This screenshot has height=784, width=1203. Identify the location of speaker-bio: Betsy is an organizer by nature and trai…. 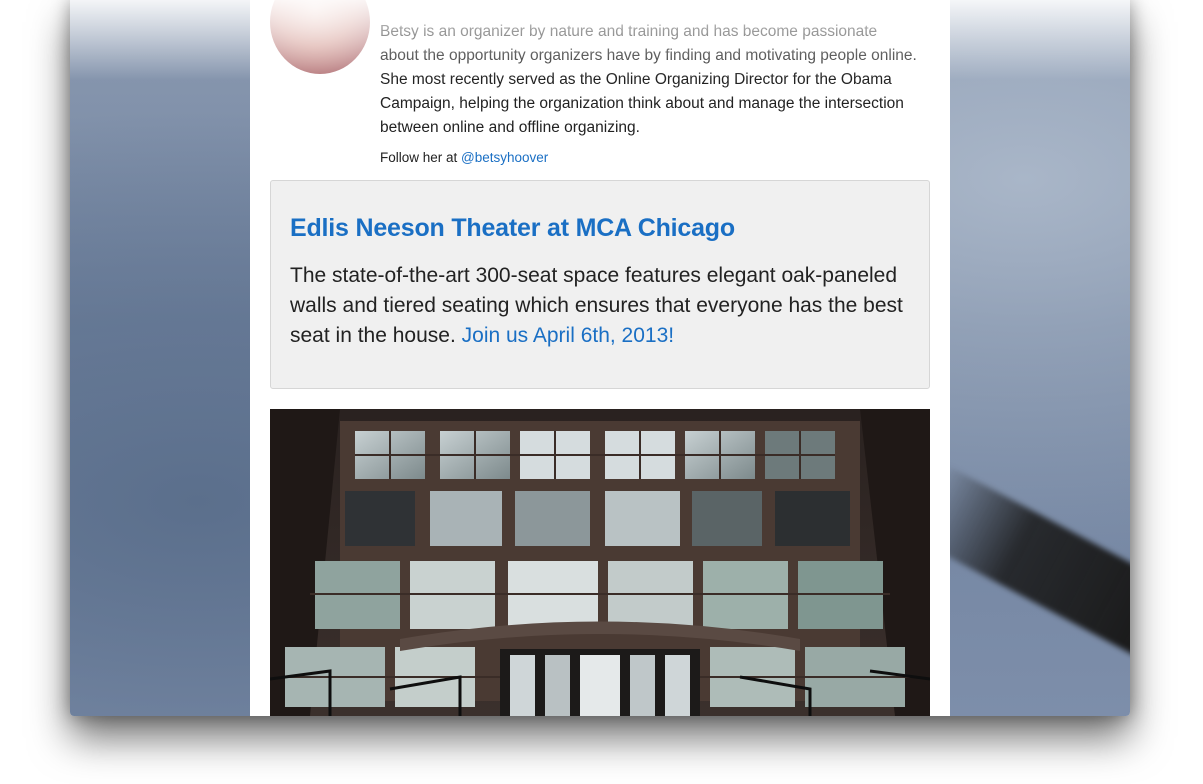
(648, 79).